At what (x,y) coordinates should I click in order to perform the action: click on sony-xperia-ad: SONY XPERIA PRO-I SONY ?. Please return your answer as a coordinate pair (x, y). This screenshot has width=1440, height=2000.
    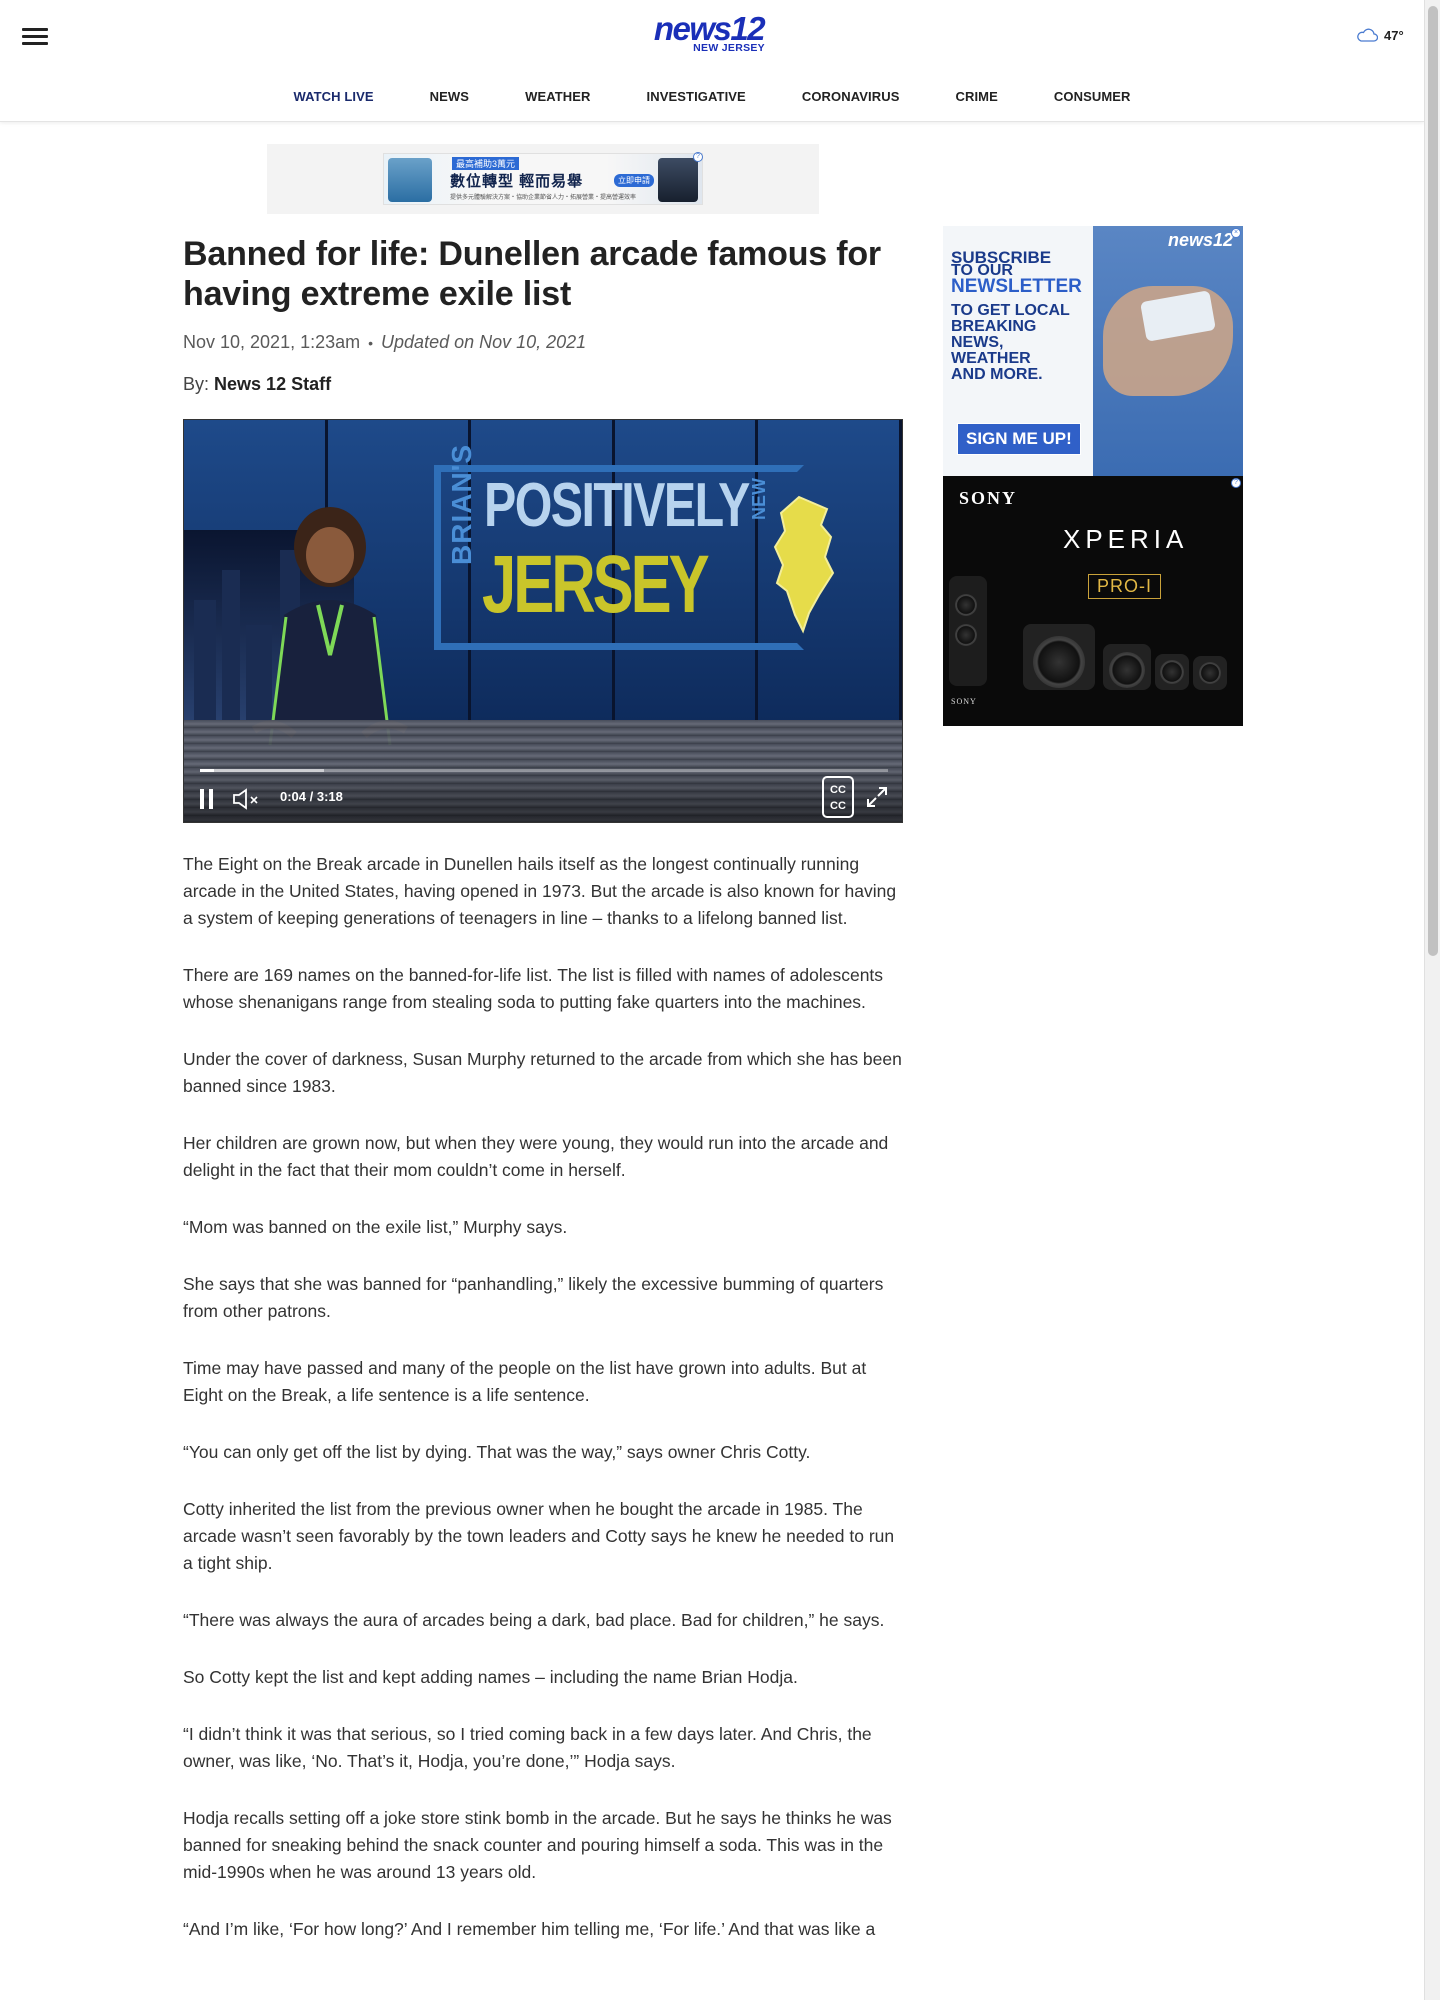
    Looking at the image, I should click on (1093, 601).